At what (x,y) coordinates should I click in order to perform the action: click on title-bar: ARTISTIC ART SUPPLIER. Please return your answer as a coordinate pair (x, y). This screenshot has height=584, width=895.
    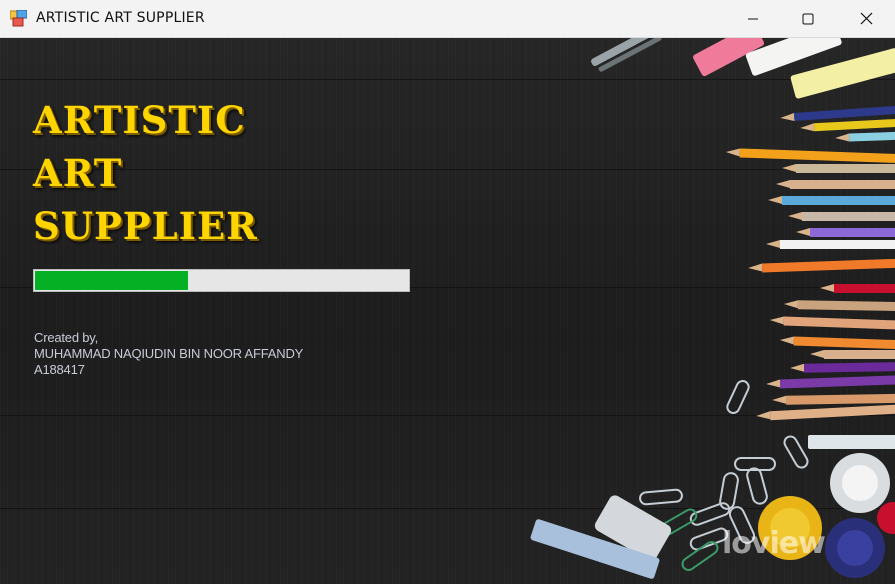
    Looking at the image, I should click on (447, 19).